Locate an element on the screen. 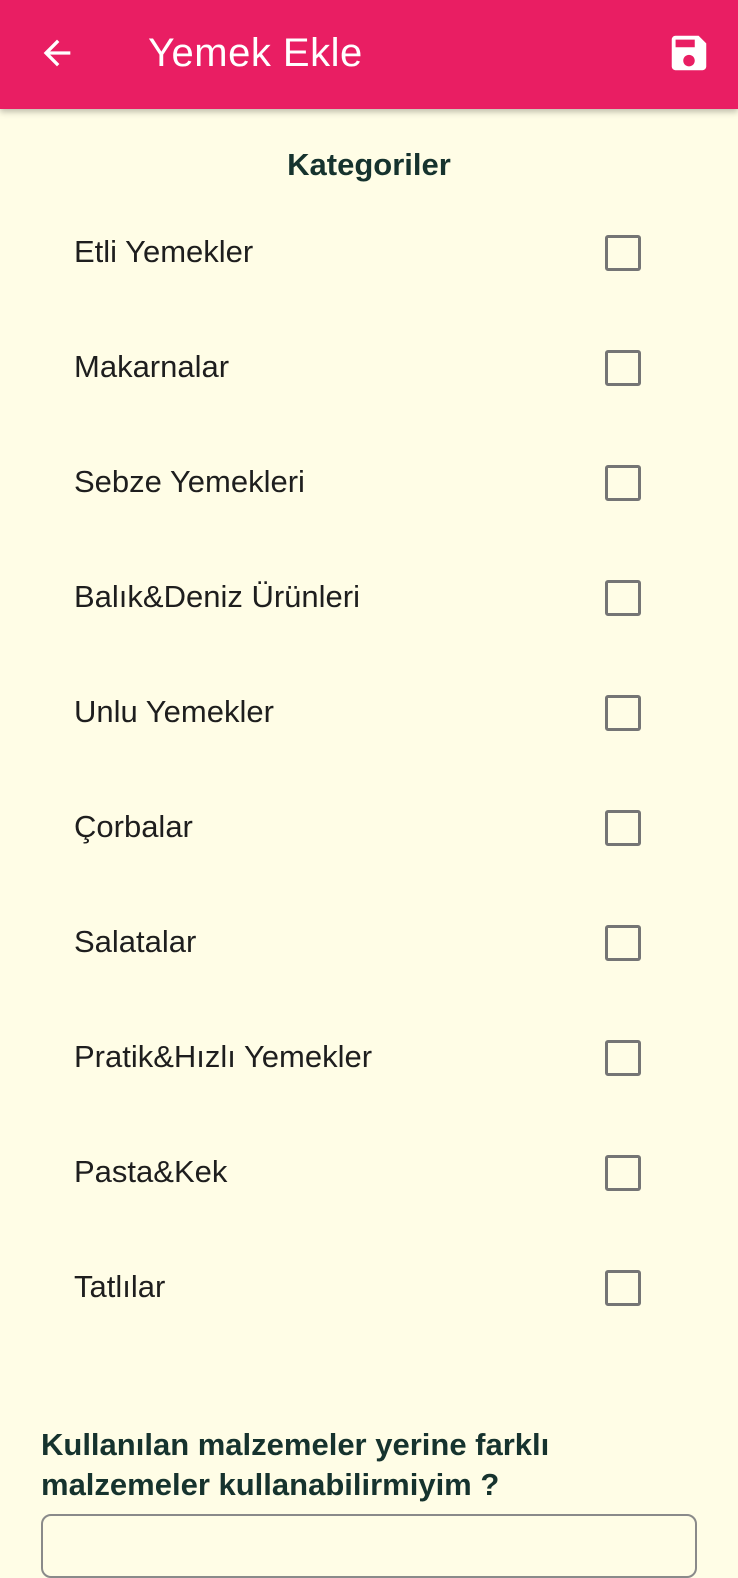 The width and height of the screenshot is (738, 1578). categories-heading: Kategoriler is located at coordinates (369, 164).